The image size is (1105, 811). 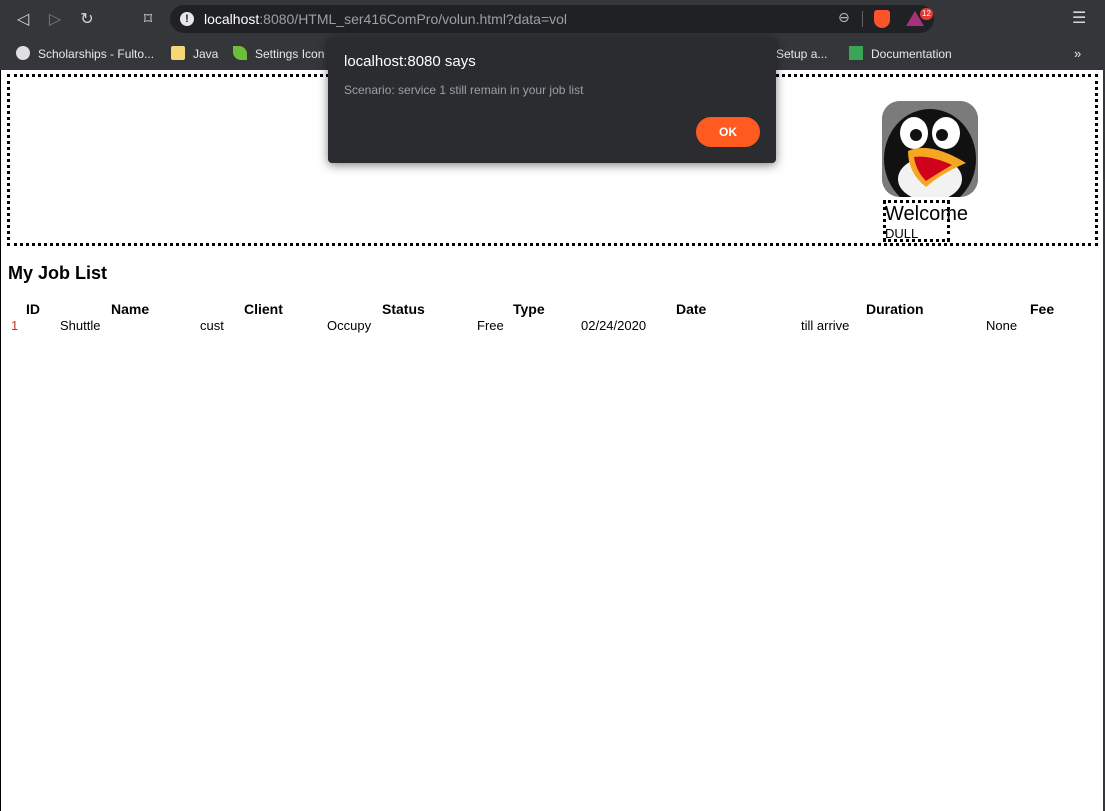 I want to click on bookmark-label: Documentation, so click(x=911, y=54).